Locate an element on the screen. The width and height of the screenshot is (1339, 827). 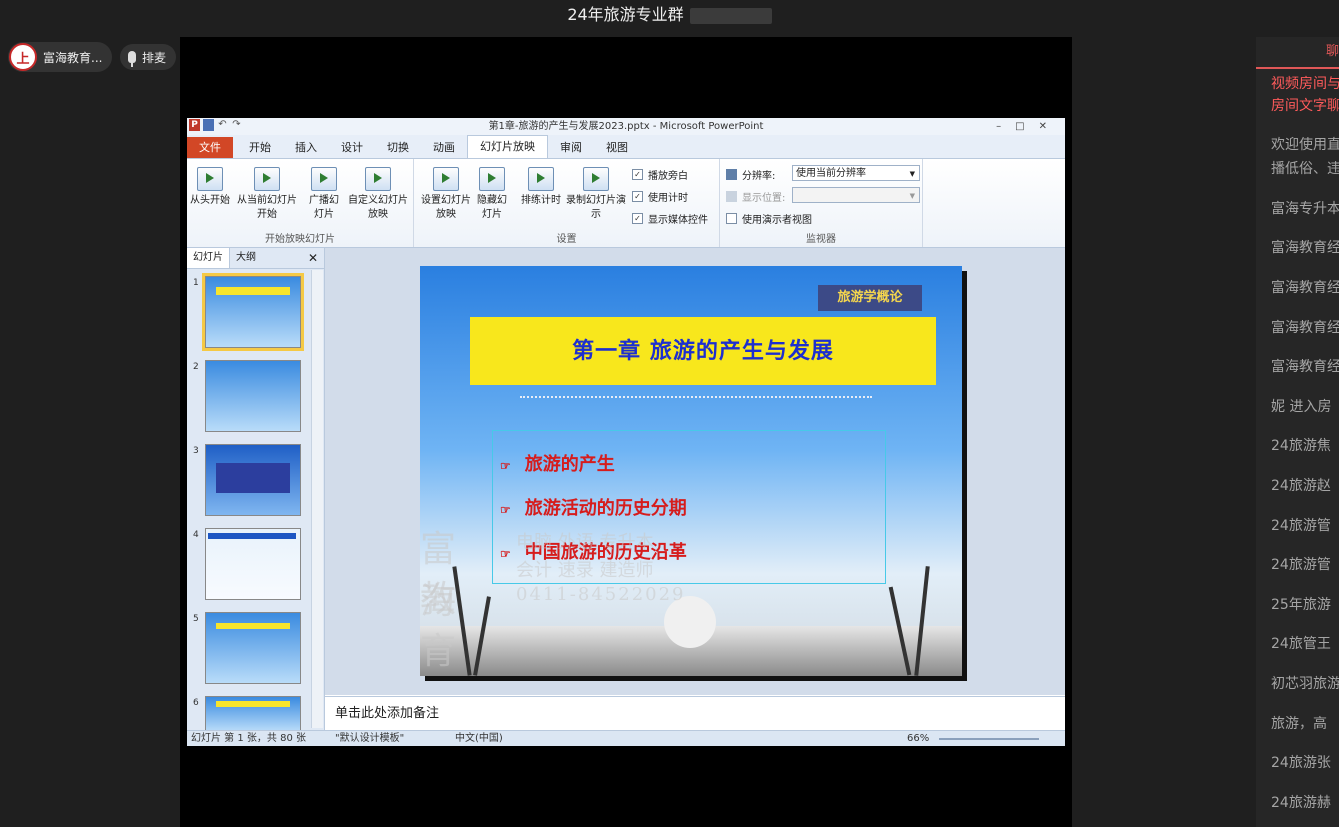
tab-insert: 插入 is located at coordinates (306, 147).